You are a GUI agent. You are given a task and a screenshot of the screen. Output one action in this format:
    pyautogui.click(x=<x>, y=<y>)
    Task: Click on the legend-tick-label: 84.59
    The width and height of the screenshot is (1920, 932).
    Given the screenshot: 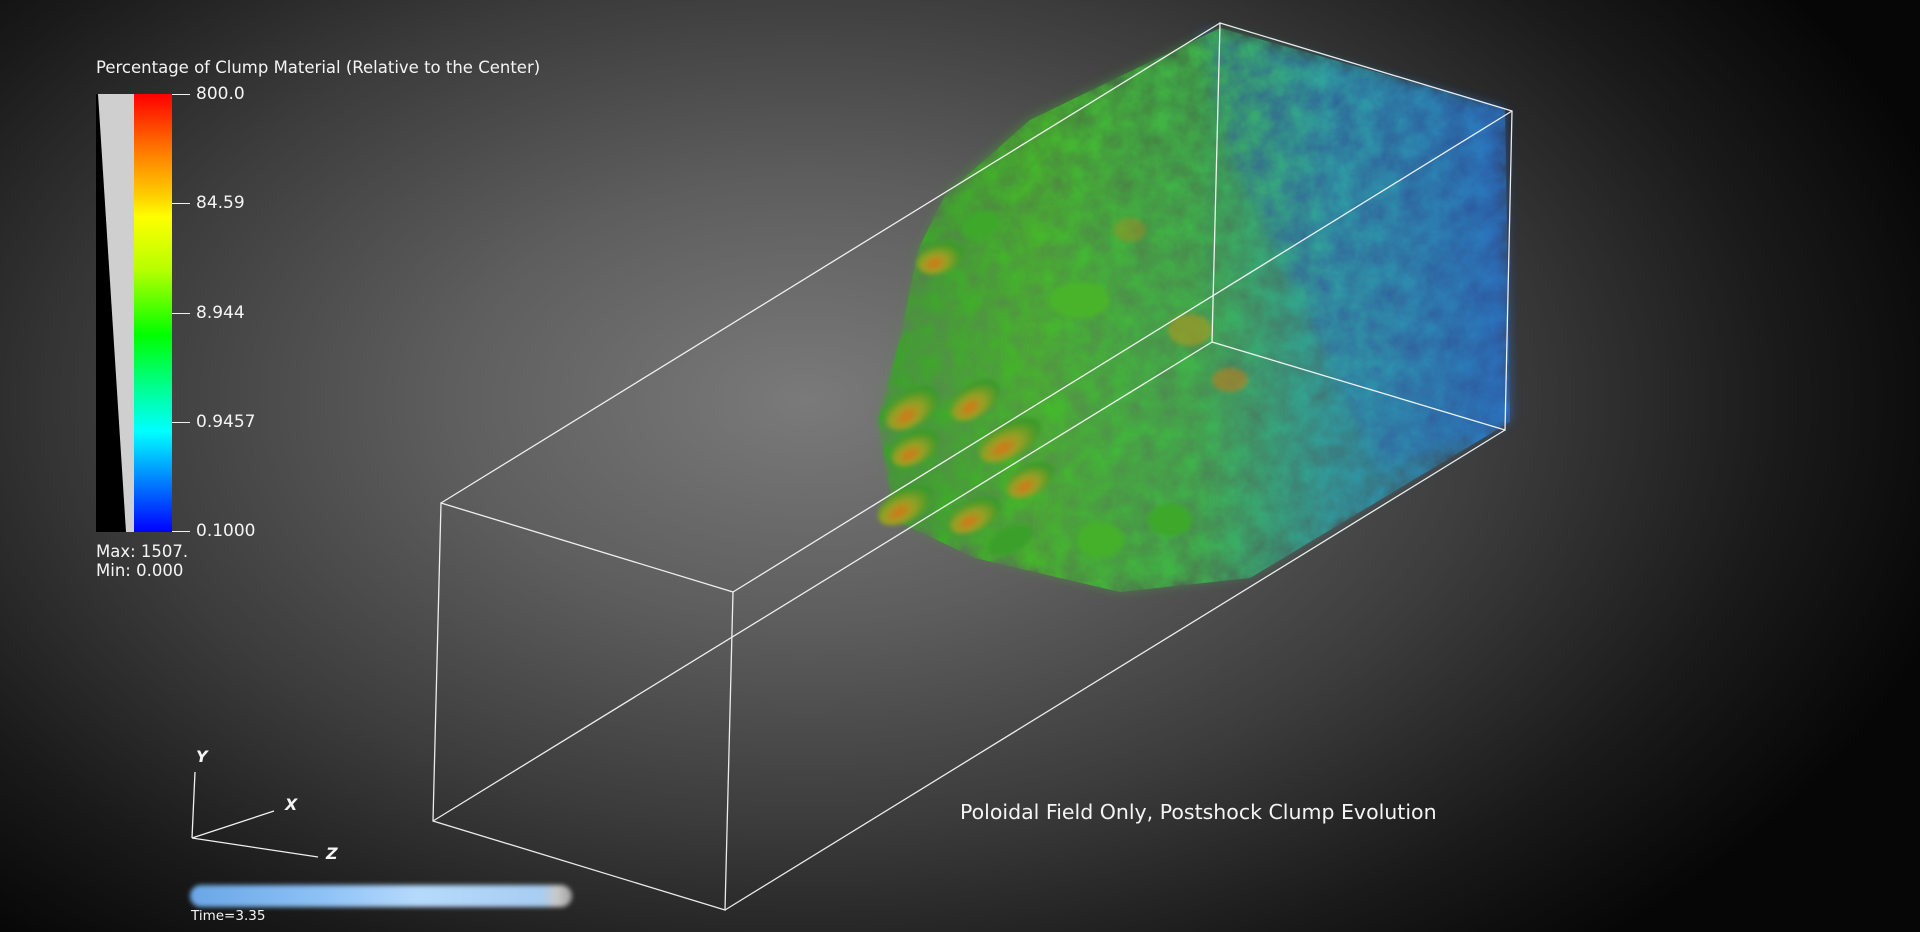 What is the action you would take?
    pyautogui.click(x=220, y=203)
    